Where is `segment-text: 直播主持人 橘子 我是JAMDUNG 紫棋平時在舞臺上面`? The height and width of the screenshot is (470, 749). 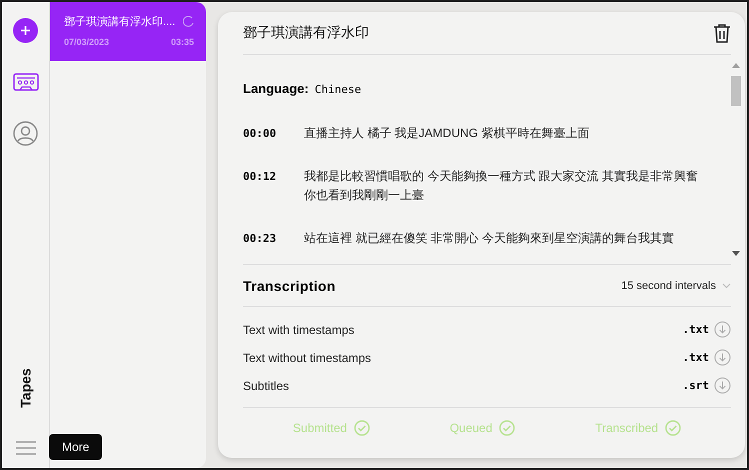
segment-text: 直播主持人 橘子 我是JAMDUNG 紫棋平時在舞臺上面 is located at coordinates (447, 133).